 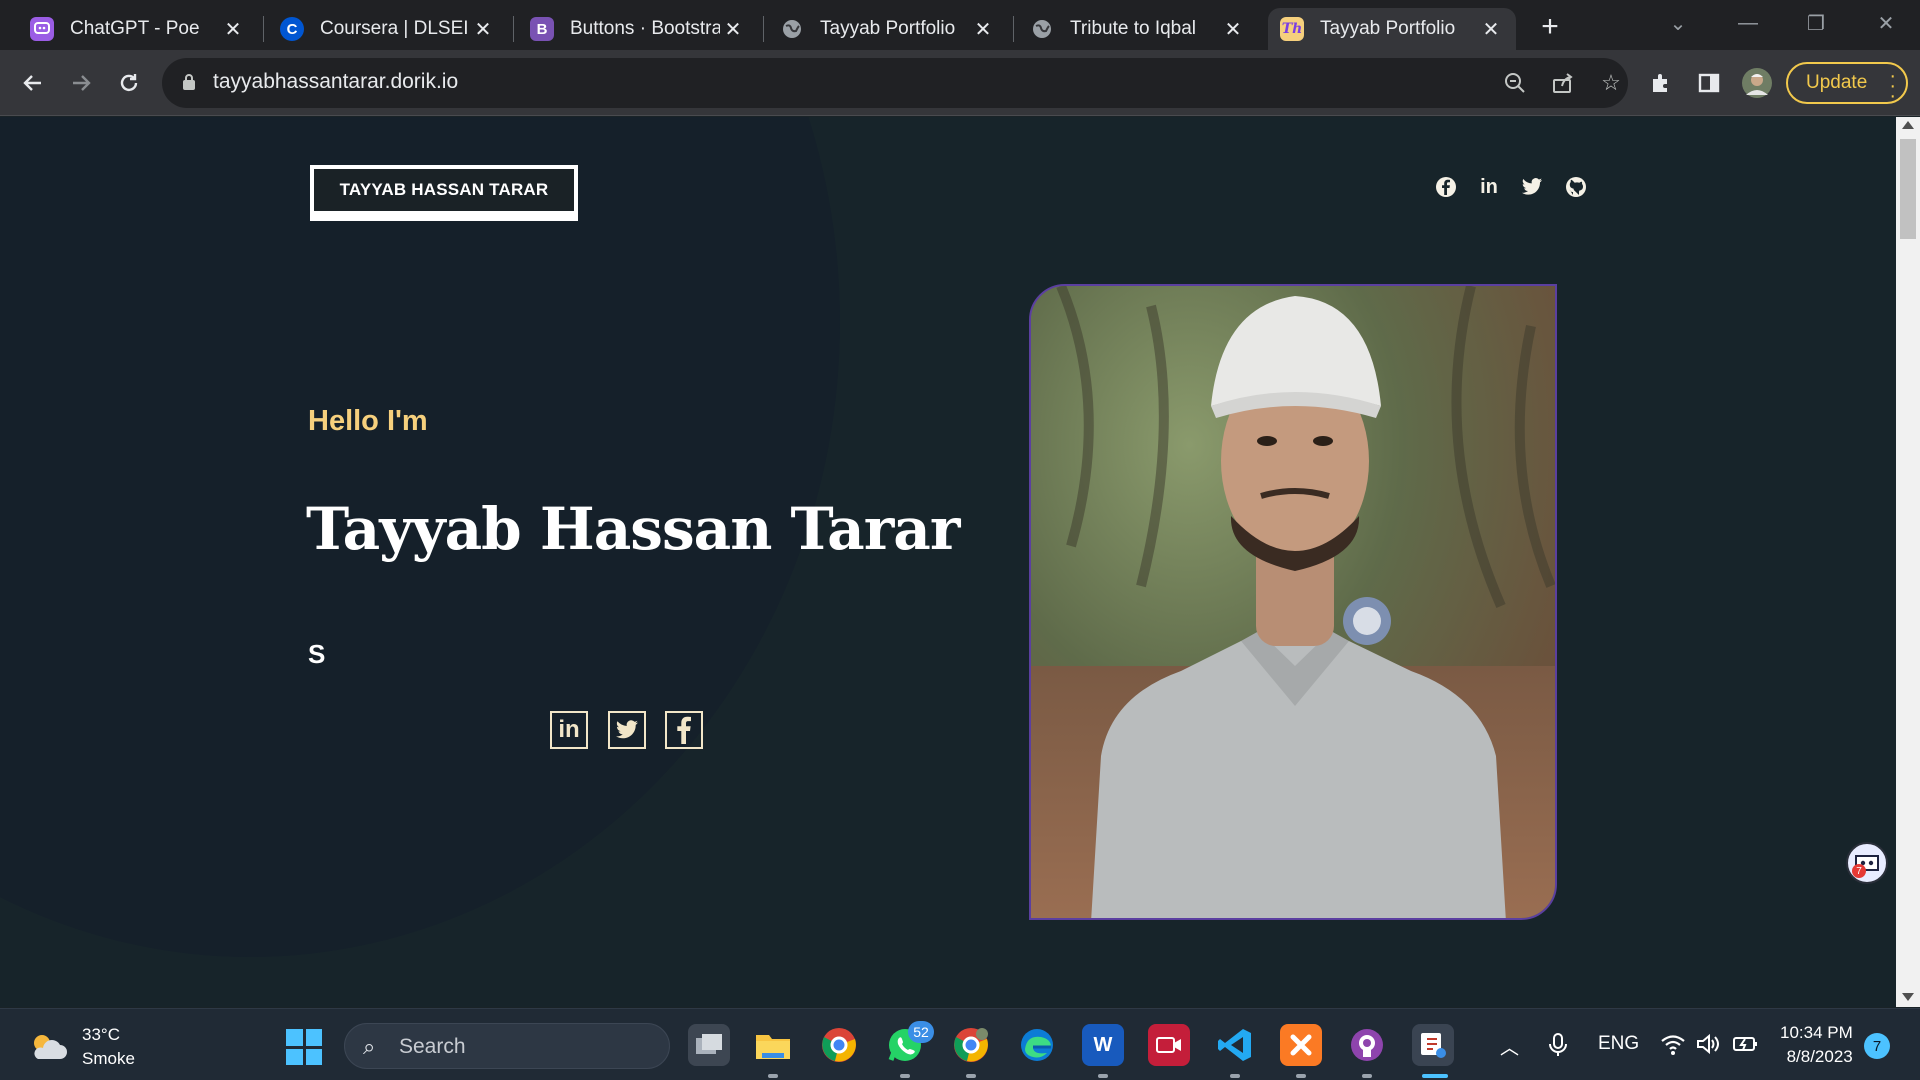 What do you see at coordinates (1678, 23) in the screenshot?
I see `tab-search-icon: ⌄` at bounding box center [1678, 23].